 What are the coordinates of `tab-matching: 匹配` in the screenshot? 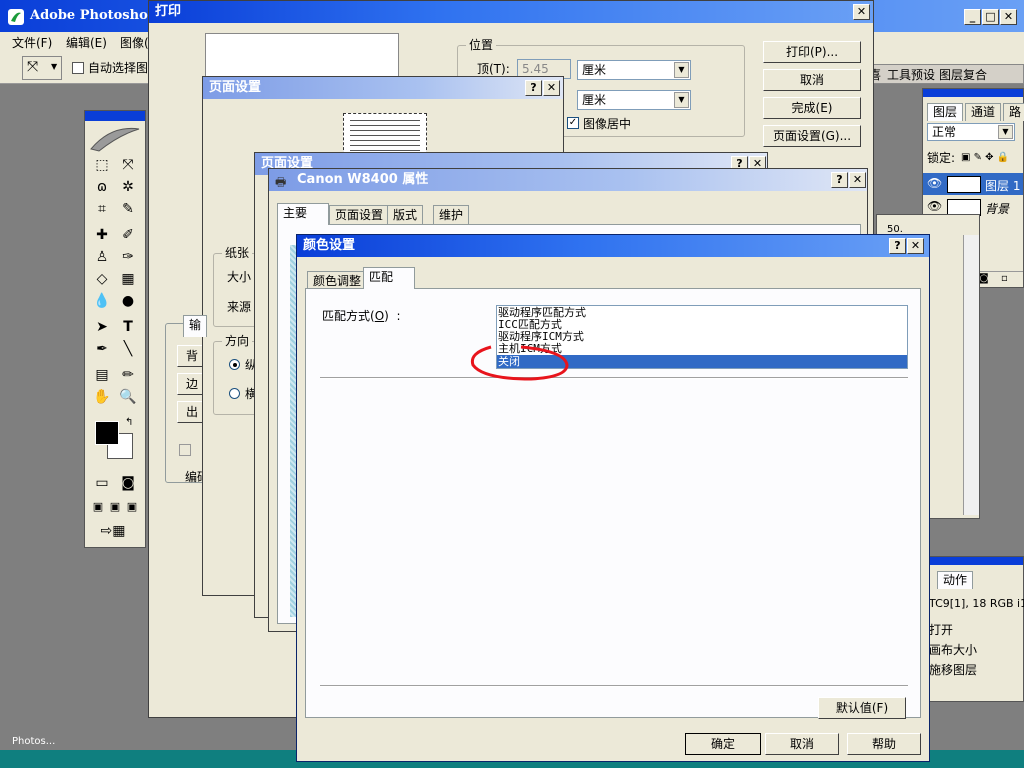 It's located at (389, 278).